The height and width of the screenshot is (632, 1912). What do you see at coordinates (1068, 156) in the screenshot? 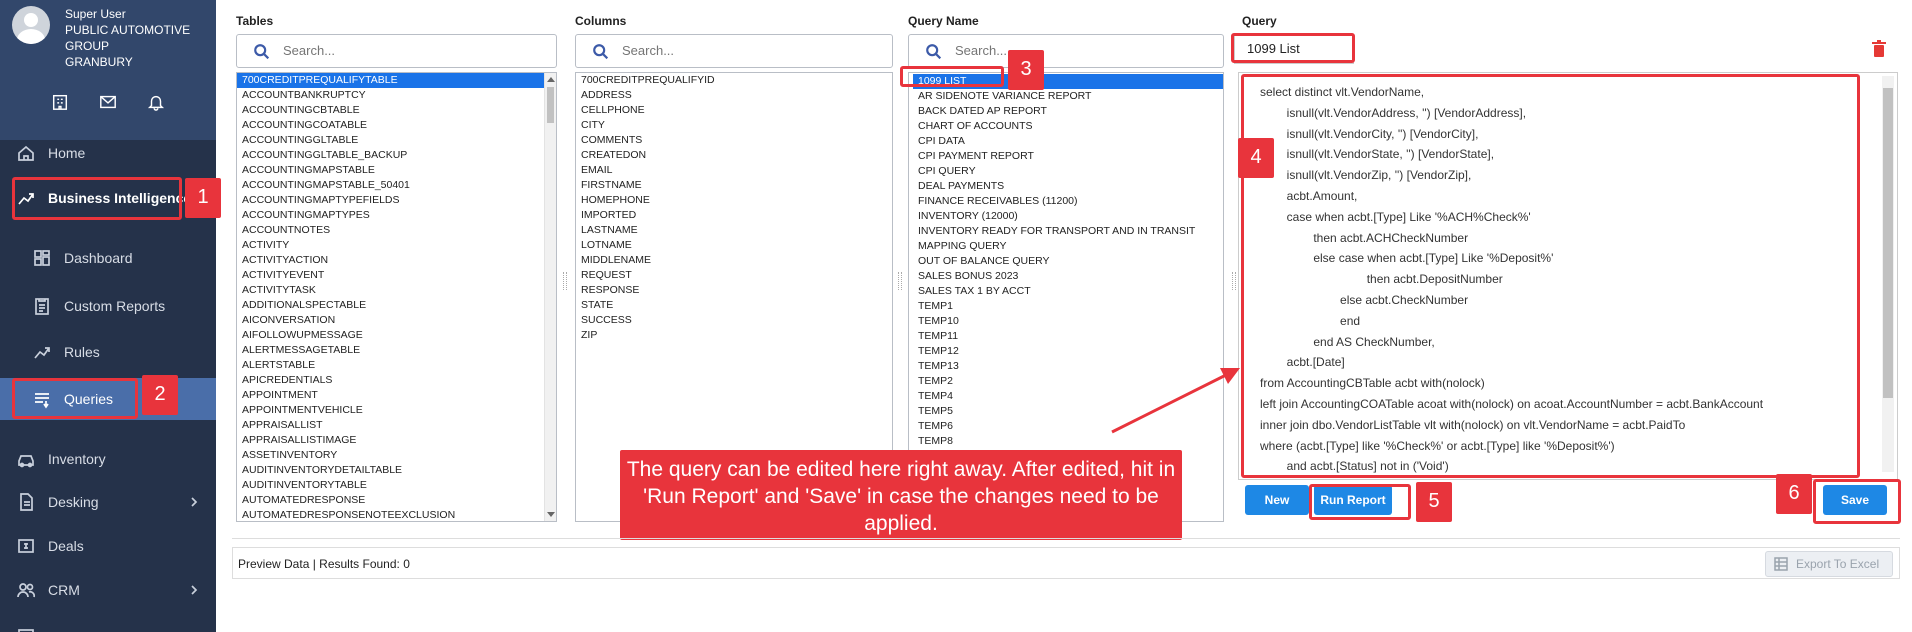
I see `query-name-row: CPI PAYMENT REPORT` at bounding box center [1068, 156].